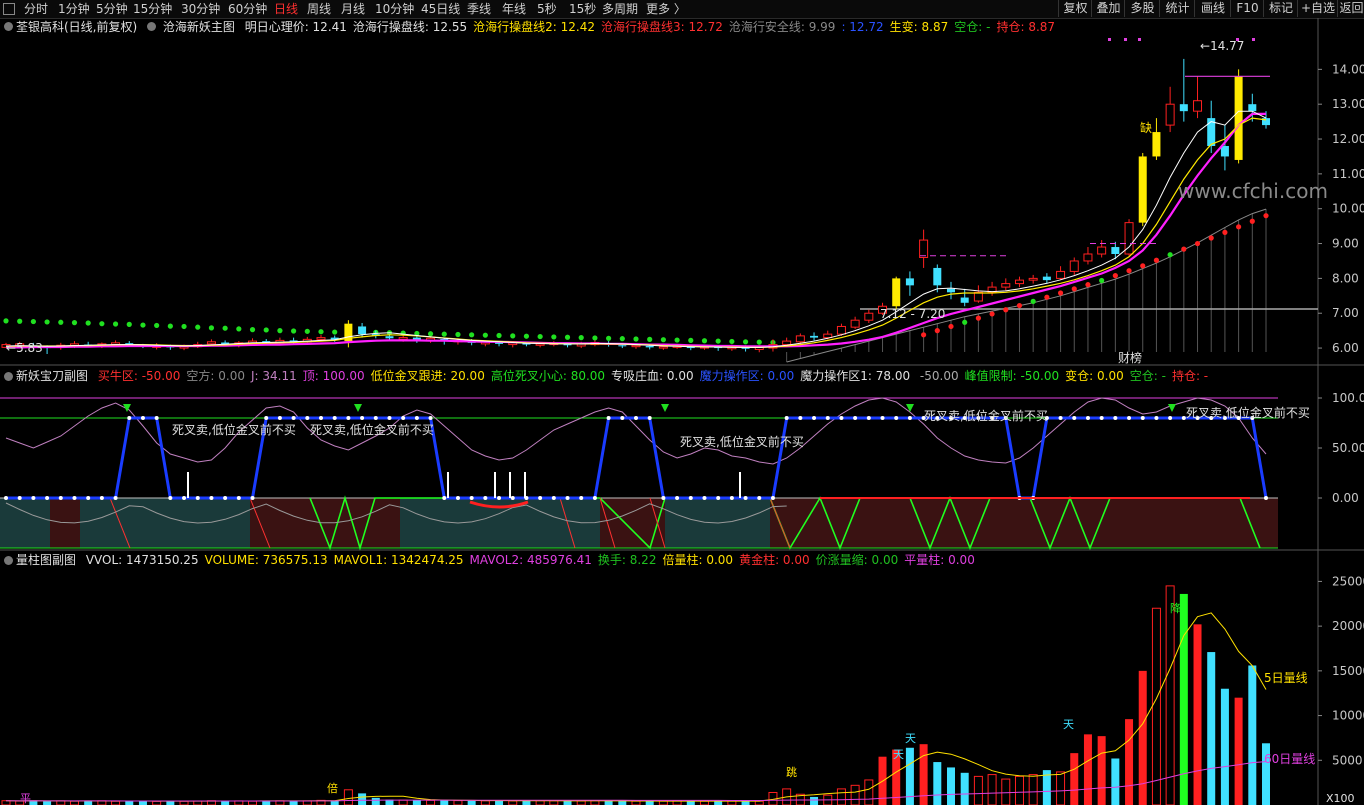 The height and width of the screenshot is (805, 1364). What do you see at coordinates (200, 376) in the screenshot?
I see `value-label: 空方:` at bounding box center [200, 376].